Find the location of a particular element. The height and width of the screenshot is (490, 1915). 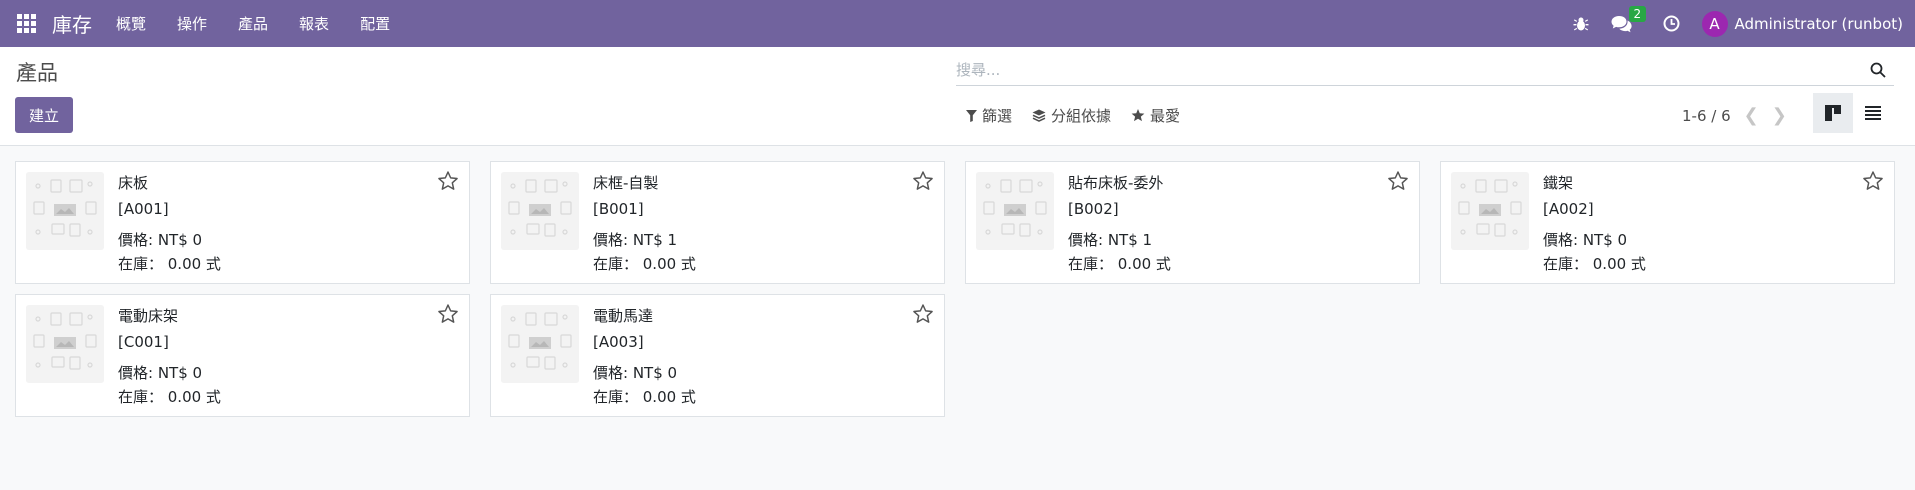

menu-overview: 概覽 is located at coordinates (131, 23).